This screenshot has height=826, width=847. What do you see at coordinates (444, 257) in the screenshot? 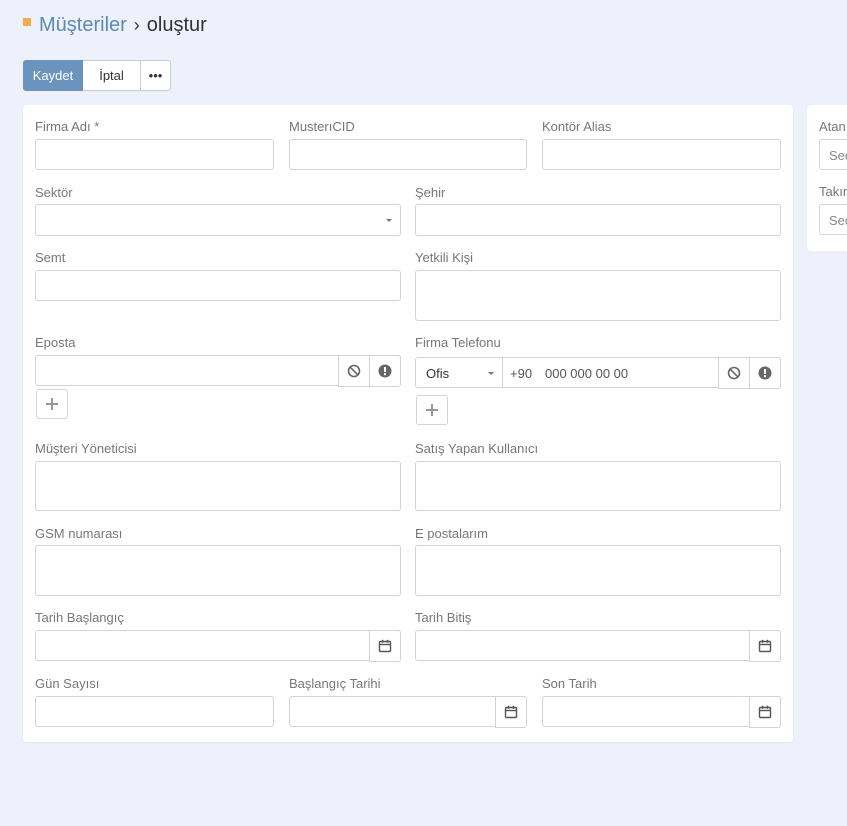
I see `yetkili-kisi-label: Yetkili Kişi` at bounding box center [444, 257].